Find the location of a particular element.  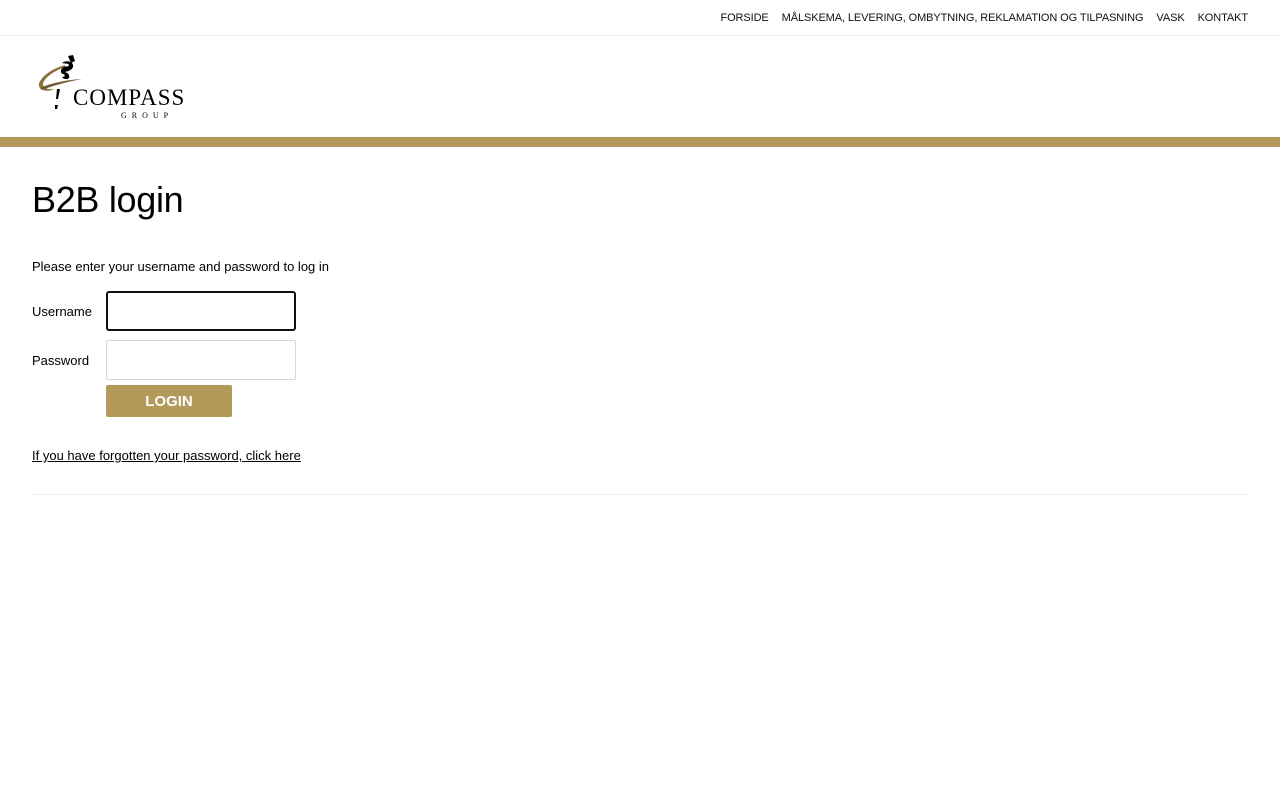

page-title: B2B login is located at coordinates (108, 199).